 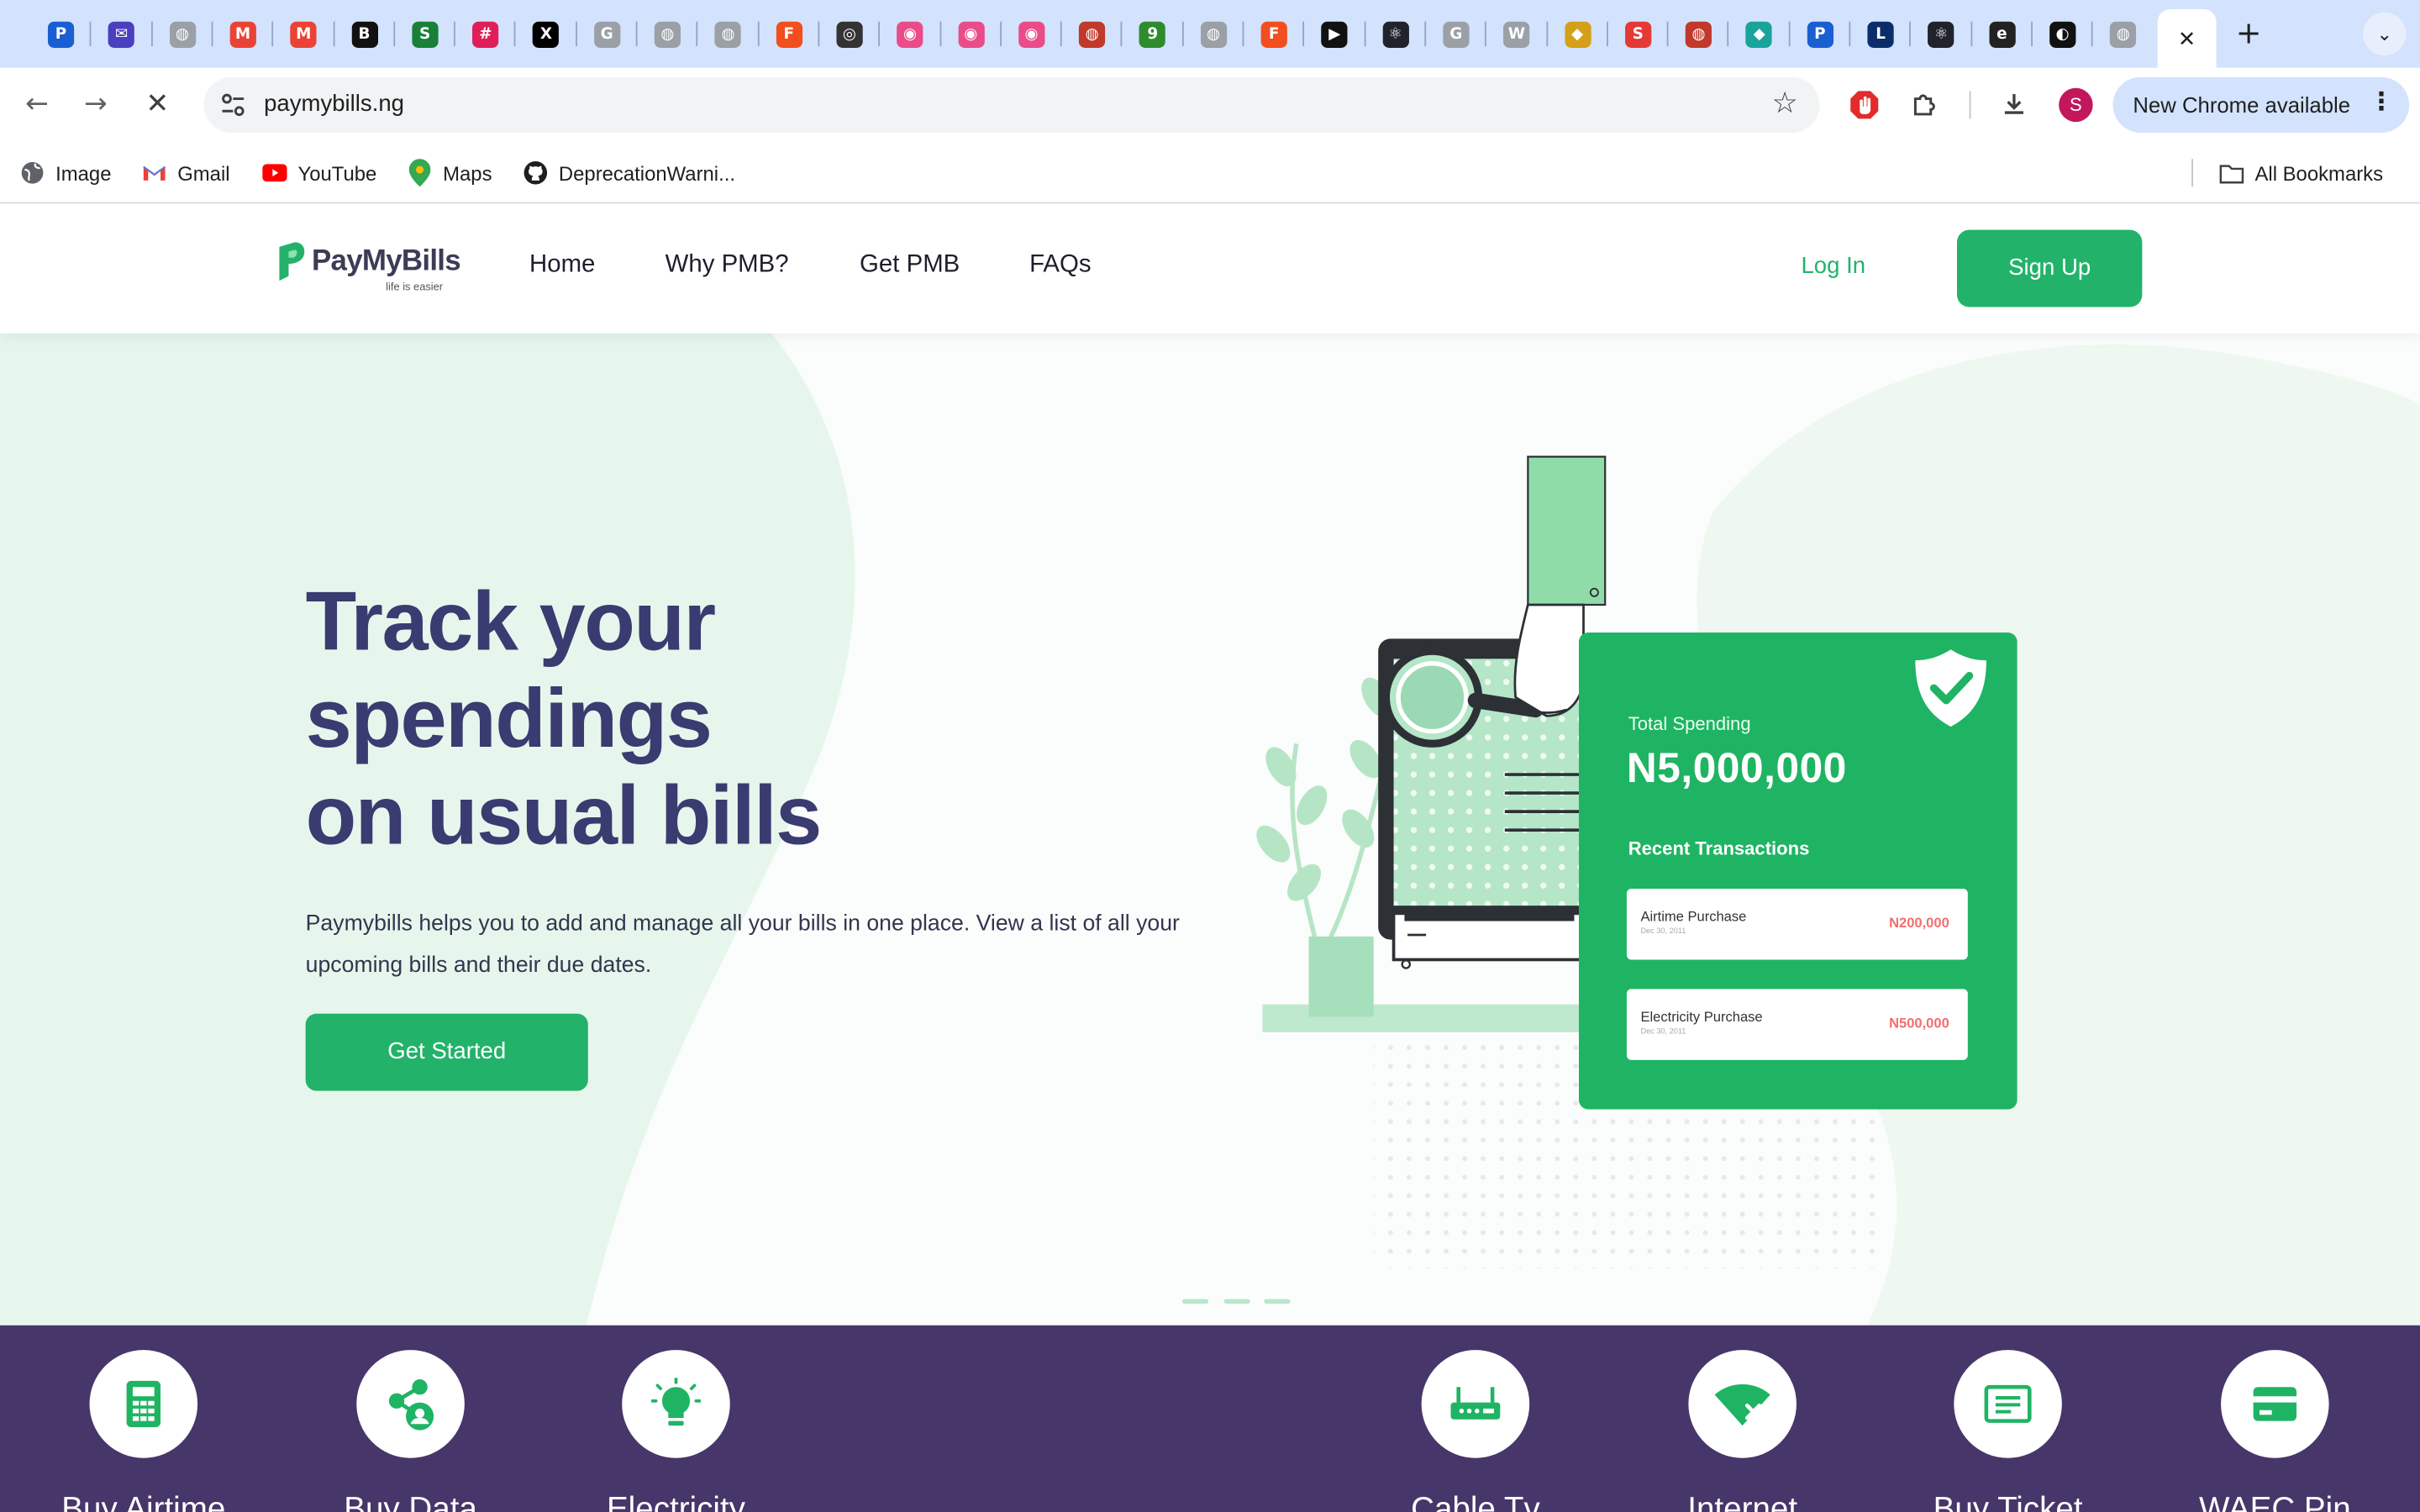 I want to click on gmail-icon, so click(x=154, y=172).